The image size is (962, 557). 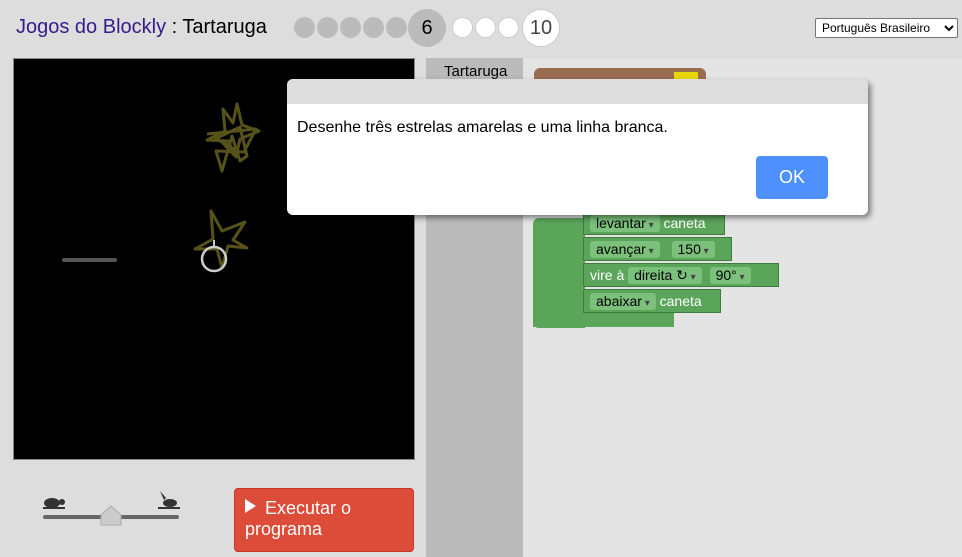 What do you see at coordinates (625, 249) in the screenshot?
I see `forward-dropdown: avançar` at bounding box center [625, 249].